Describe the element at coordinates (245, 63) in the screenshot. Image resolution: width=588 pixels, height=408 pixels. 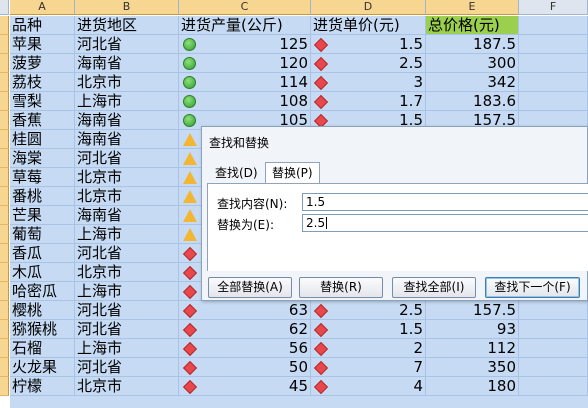
I see `cell-c: 120` at that location.